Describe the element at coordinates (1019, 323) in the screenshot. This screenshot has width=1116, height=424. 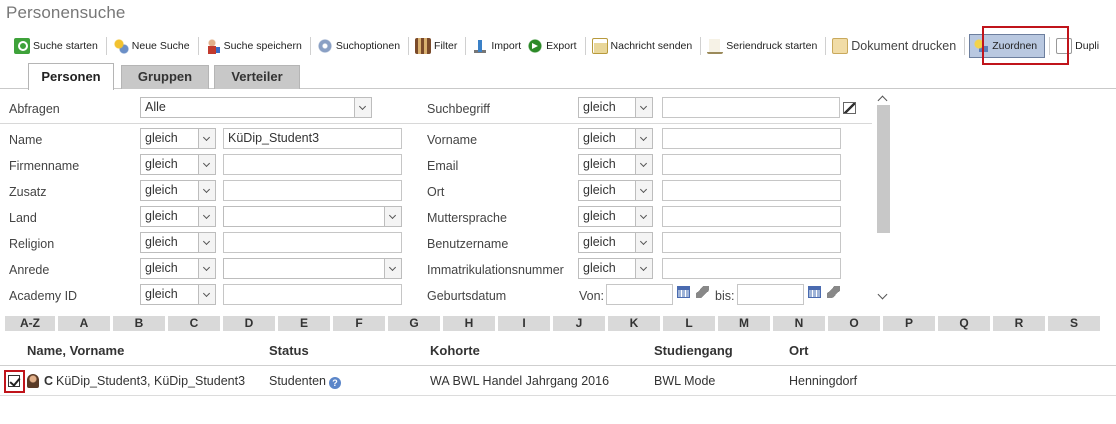
I see `alphabet-item-r: R` at that location.